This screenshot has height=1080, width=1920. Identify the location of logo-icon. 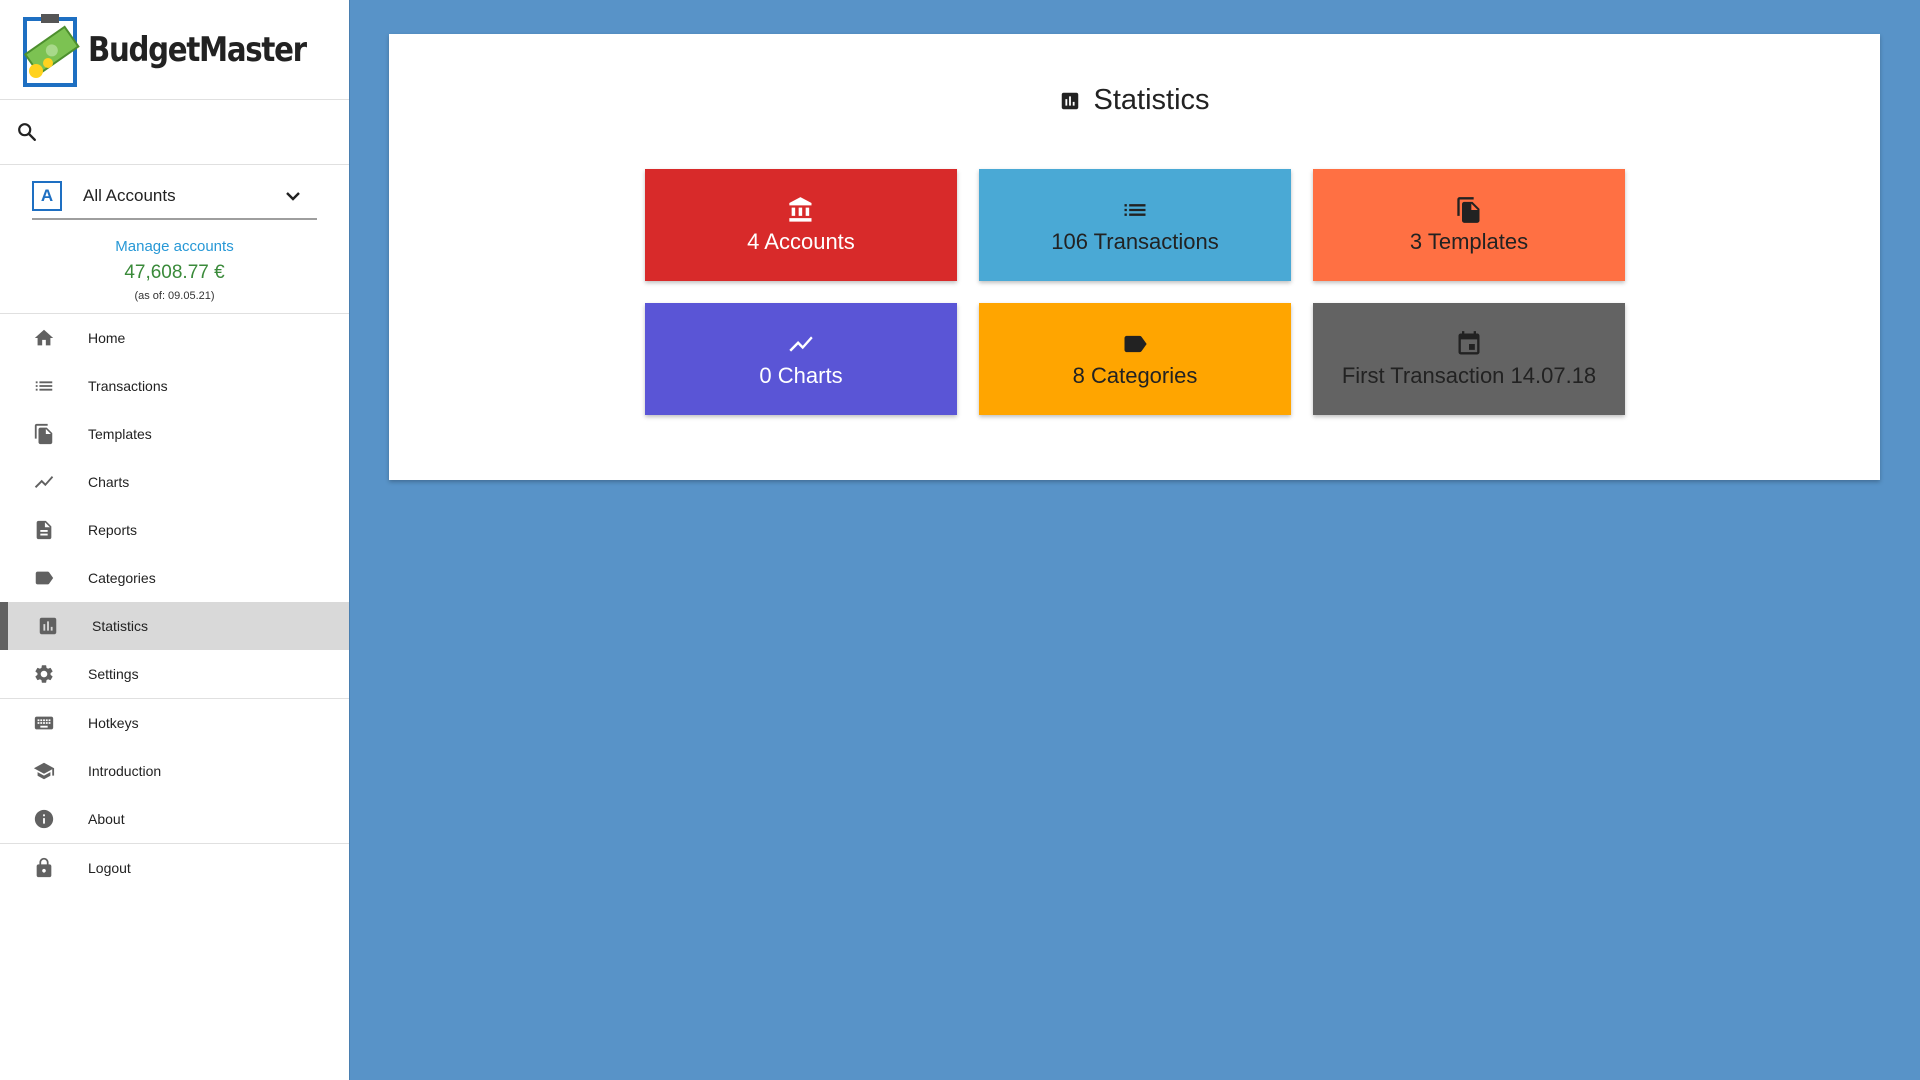
(51, 50).